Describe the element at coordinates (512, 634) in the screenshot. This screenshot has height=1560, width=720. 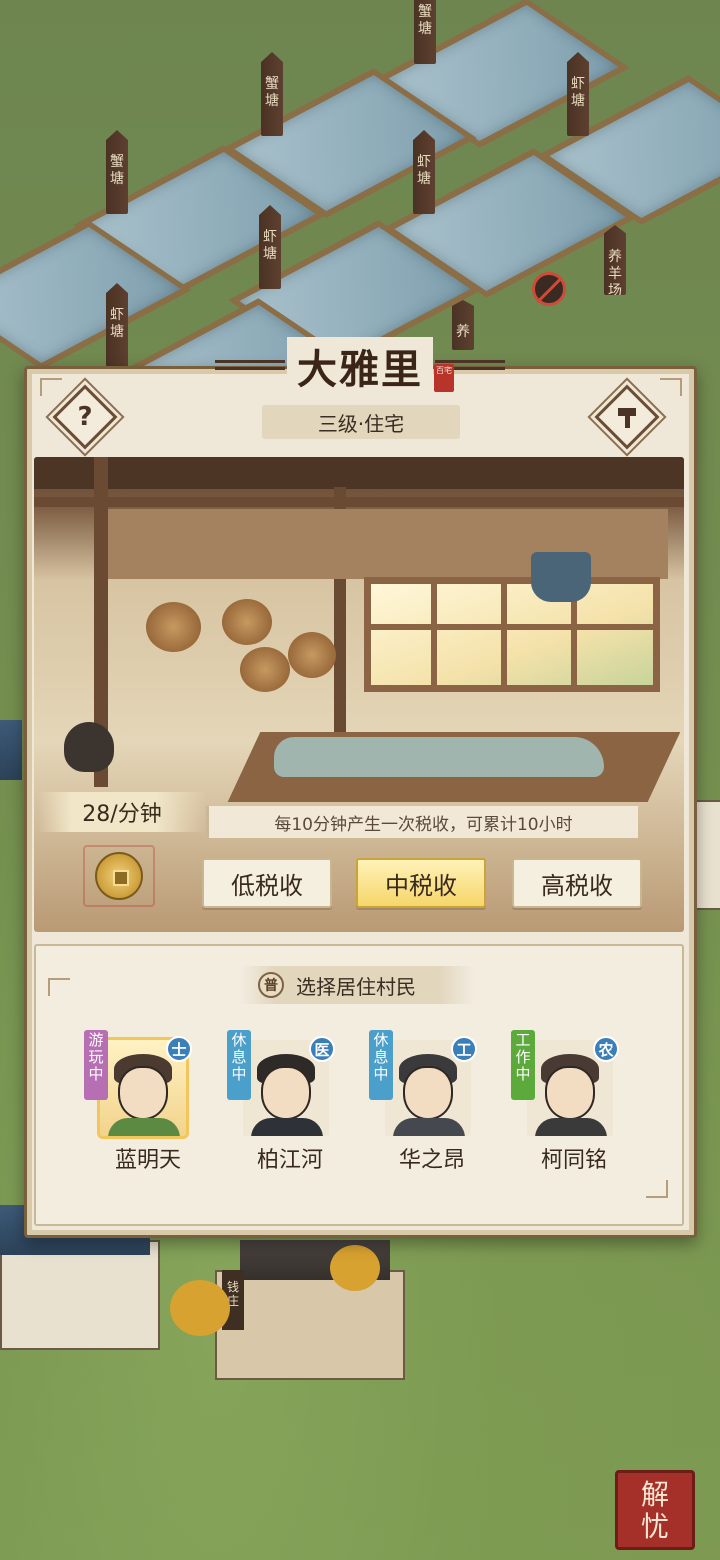
I see `window` at that location.